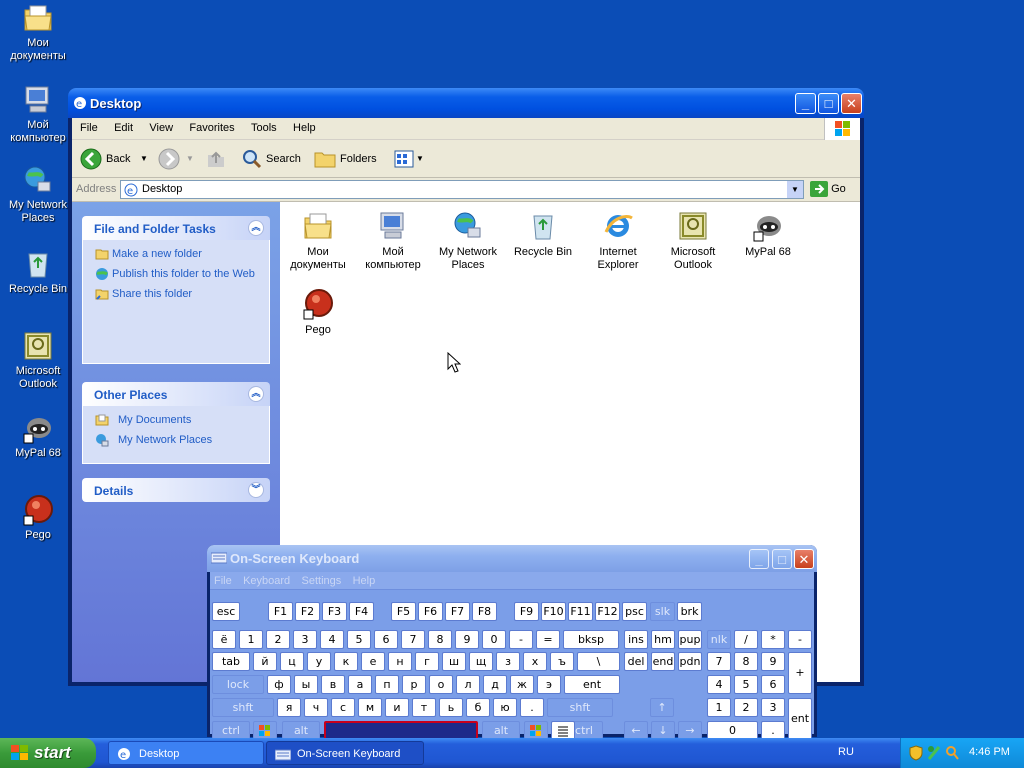 The height and width of the screenshot is (768, 1024). I want to click on key-f11: F11, so click(580, 611).